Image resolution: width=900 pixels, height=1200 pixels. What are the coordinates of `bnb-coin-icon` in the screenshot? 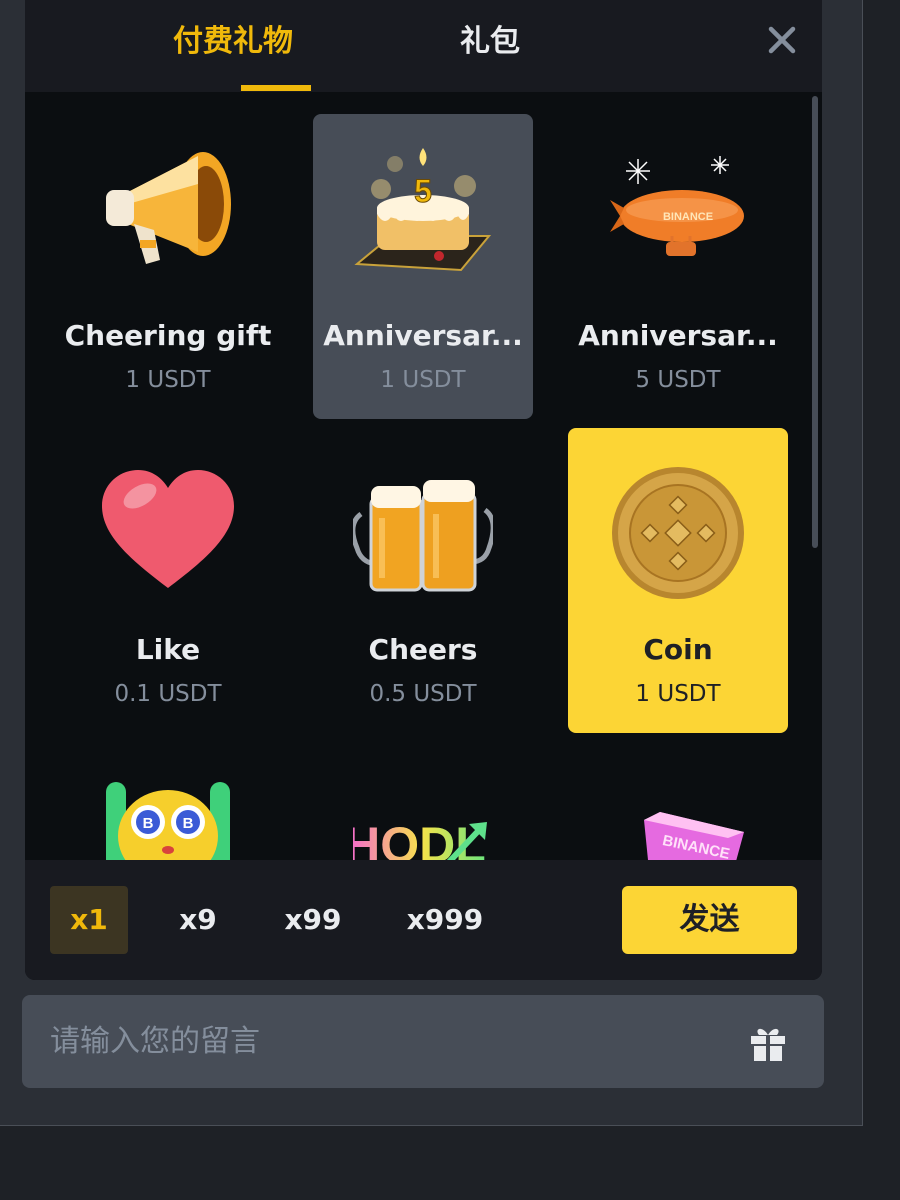 It's located at (678, 533).